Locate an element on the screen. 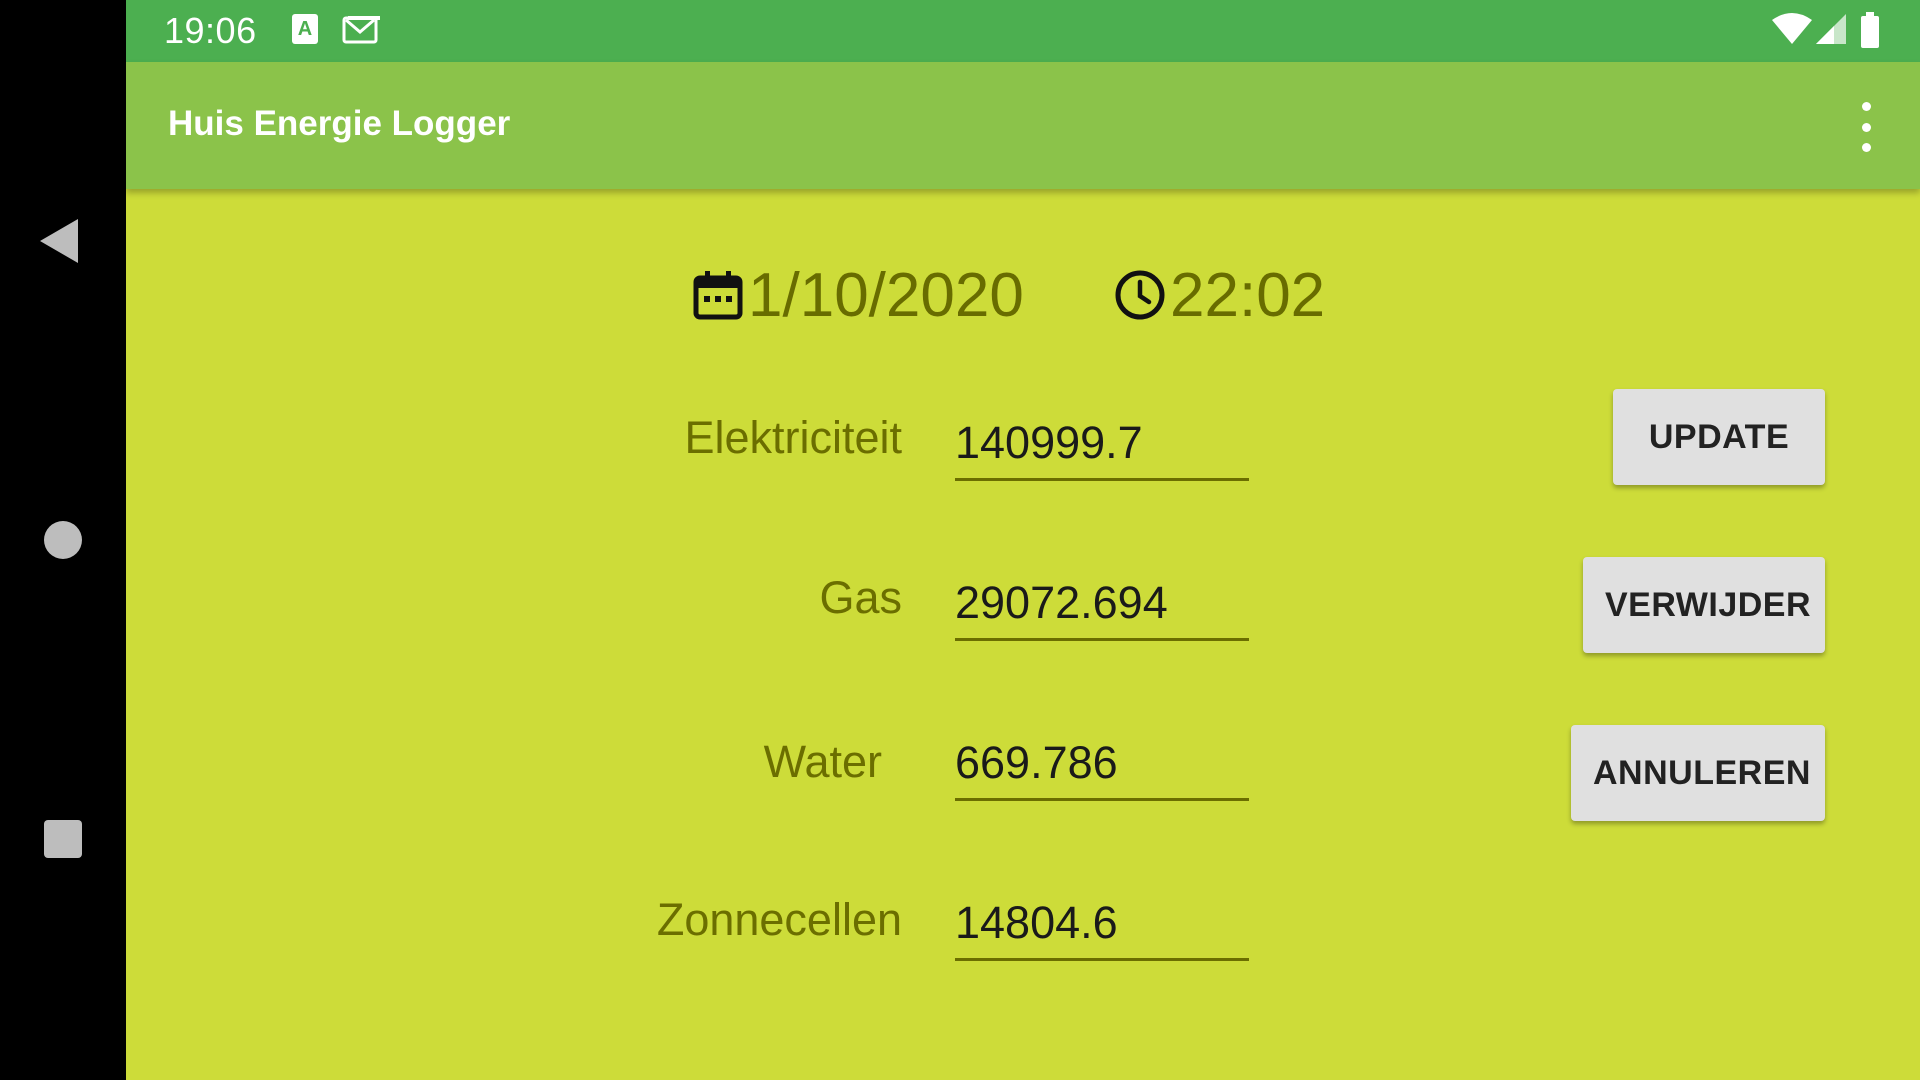 The height and width of the screenshot is (1080, 1920). electricity-label: Elektriciteit is located at coordinates (793, 437).